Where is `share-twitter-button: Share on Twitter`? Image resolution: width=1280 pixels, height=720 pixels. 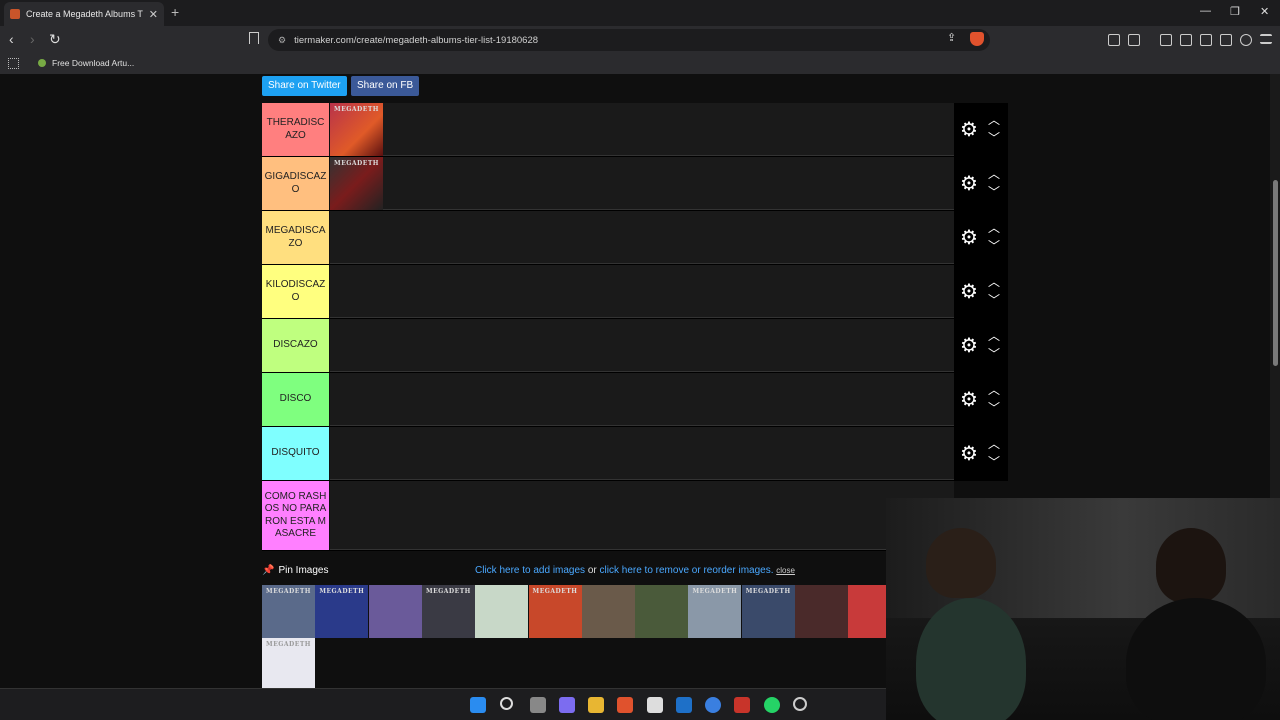
share-twitter-button: Share on Twitter is located at coordinates (304, 86).